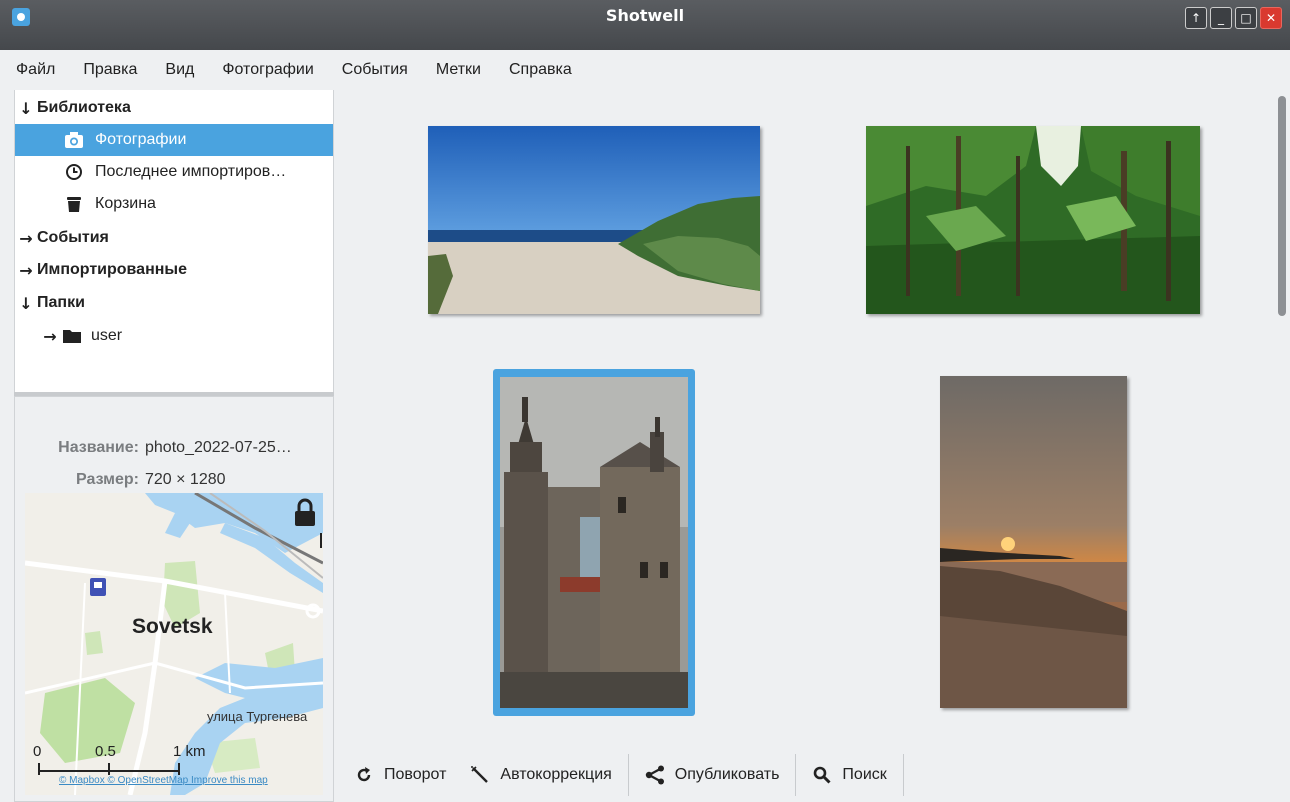 Image resolution: width=1290 pixels, height=802 pixels. I want to click on menu-file: Файл, so click(34, 70).